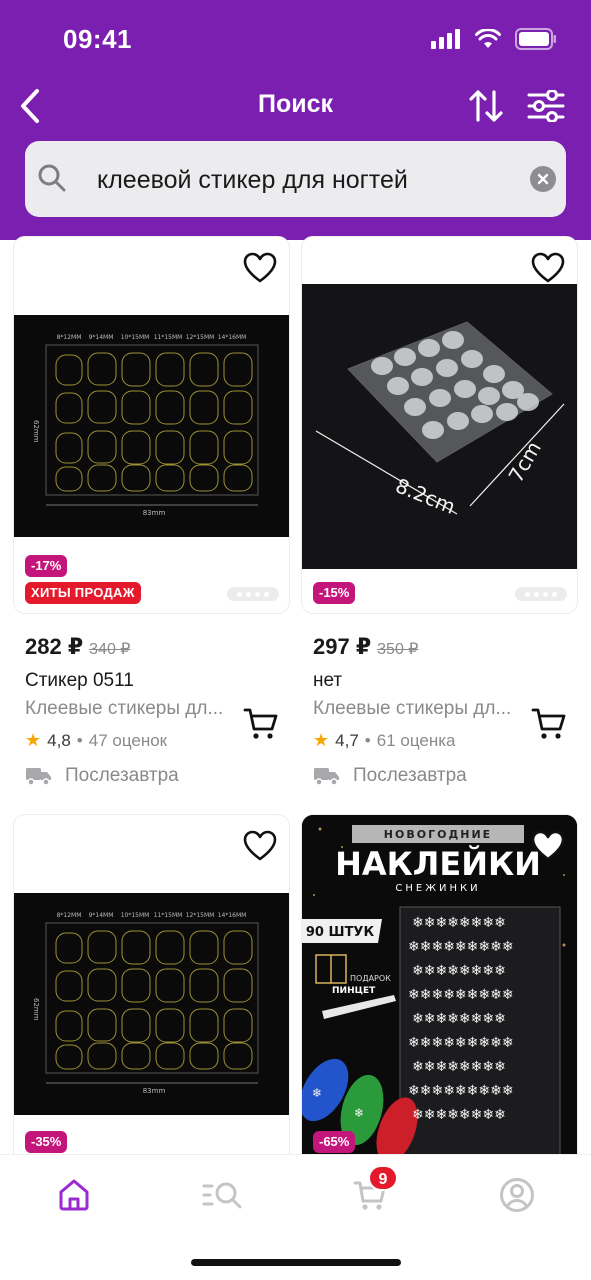 The width and height of the screenshot is (591, 1280). I want to click on clear-icon, so click(543, 179).